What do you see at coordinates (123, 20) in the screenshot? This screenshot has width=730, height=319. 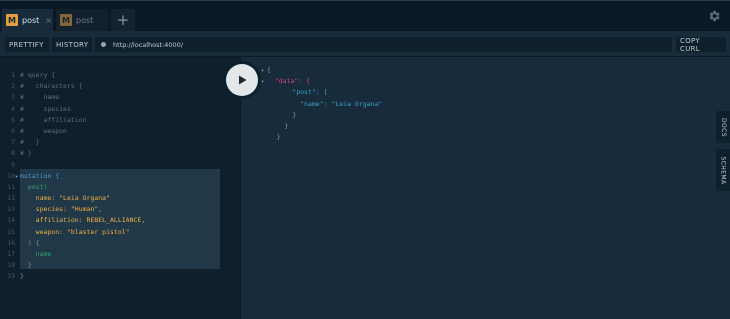 I see `add-tab-button: +` at bounding box center [123, 20].